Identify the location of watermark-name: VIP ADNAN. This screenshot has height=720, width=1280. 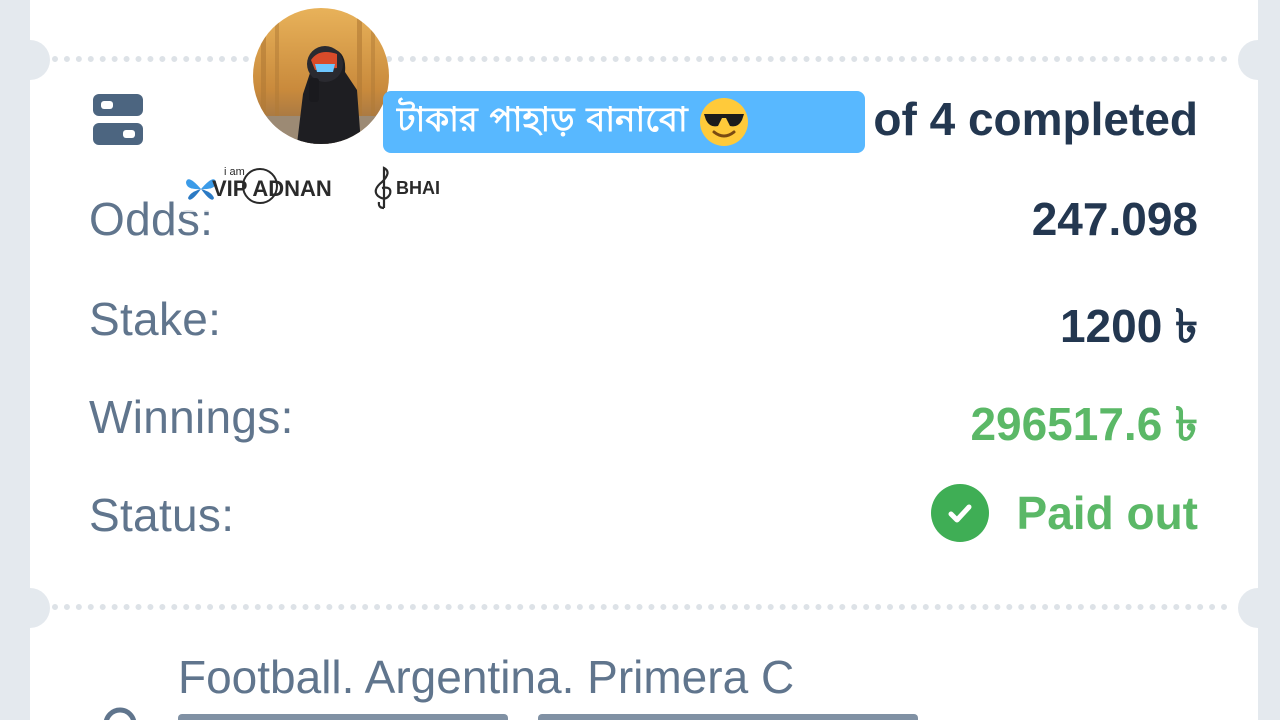
(272, 188).